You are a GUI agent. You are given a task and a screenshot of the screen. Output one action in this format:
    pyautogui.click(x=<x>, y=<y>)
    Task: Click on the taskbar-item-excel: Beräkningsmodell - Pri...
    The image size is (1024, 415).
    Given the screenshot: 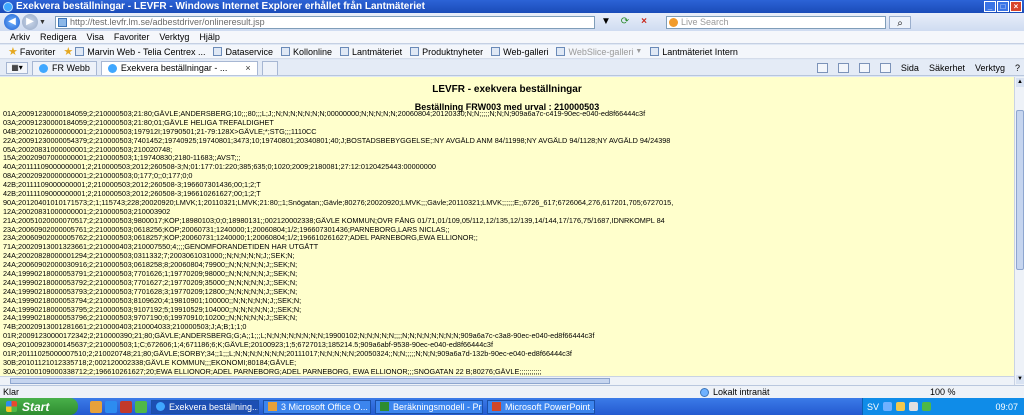 What is the action you would take?
    pyautogui.click(x=429, y=406)
    